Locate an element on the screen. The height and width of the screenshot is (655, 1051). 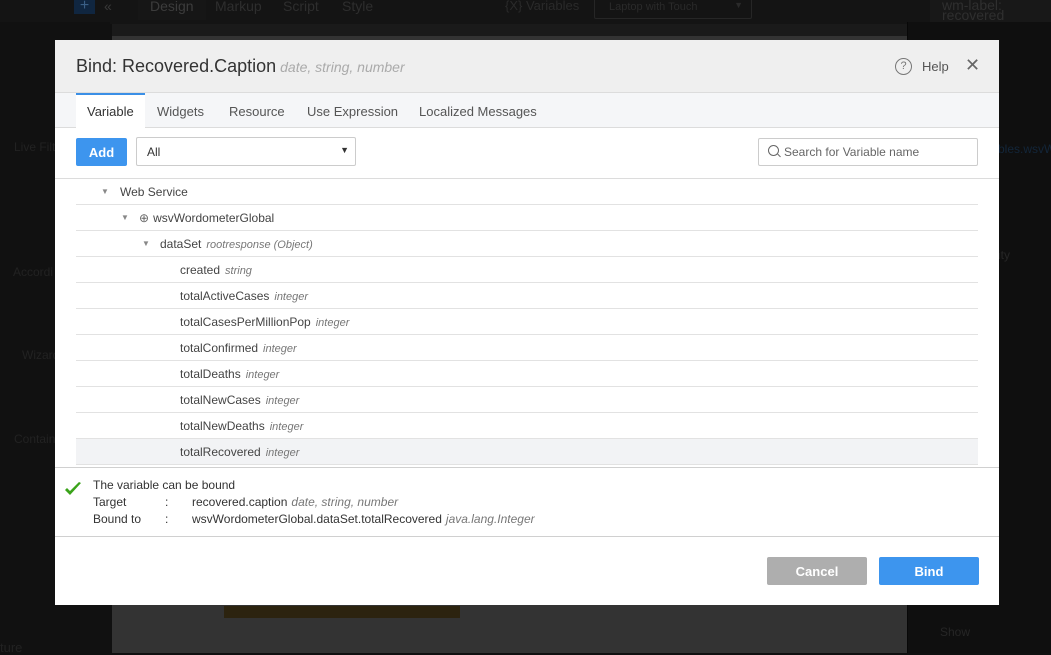
tab-use-expression: Use Expression is located at coordinates (352, 110).